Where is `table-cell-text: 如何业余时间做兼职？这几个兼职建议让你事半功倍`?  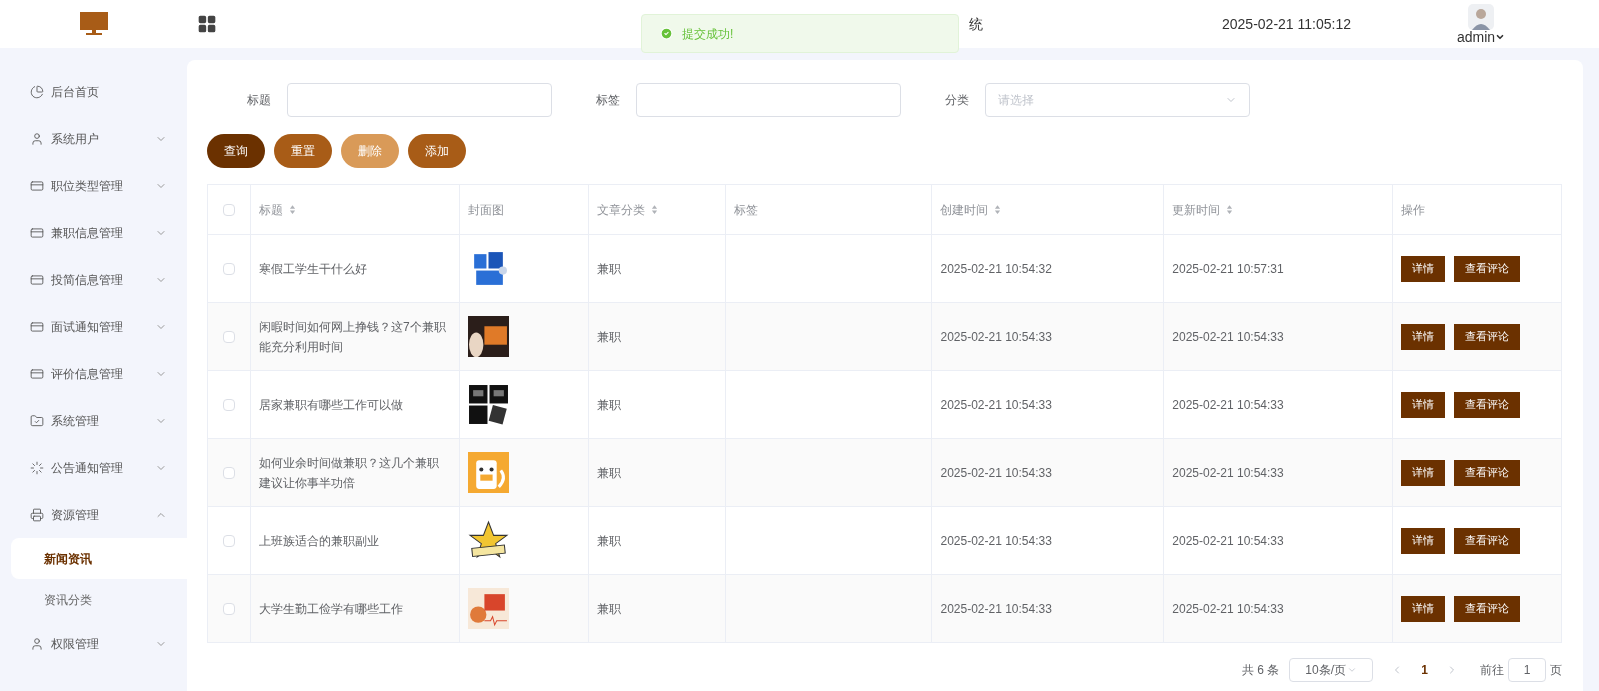 table-cell-text: 如何业余时间做兼职？这几个兼职建议让你事半功倍 is located at coordinates (349, 473).